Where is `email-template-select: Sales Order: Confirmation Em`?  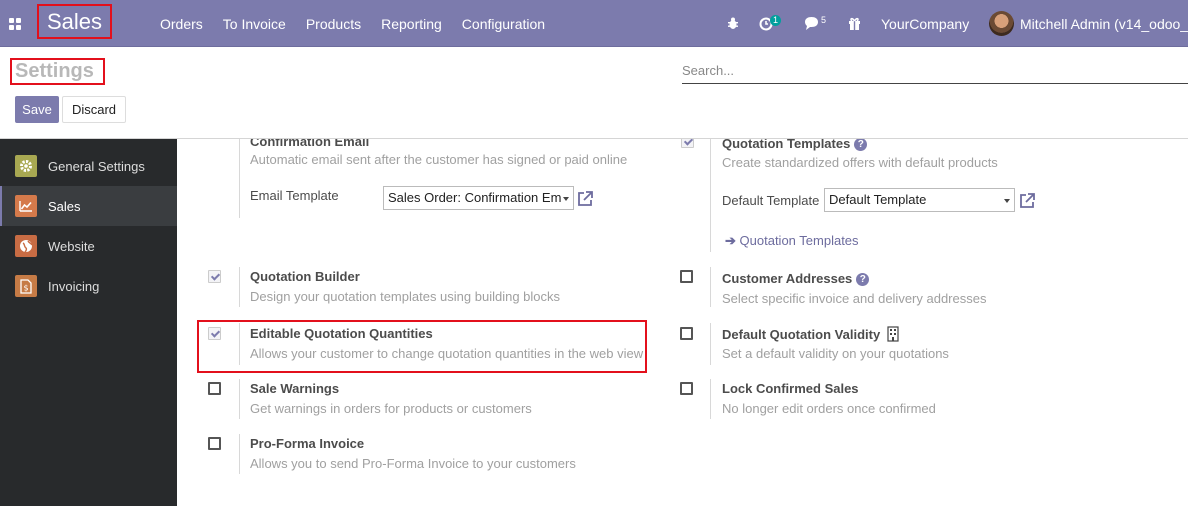 email-template-select: Sales Order: Confirmation Em is located at coordinates (478, 198).